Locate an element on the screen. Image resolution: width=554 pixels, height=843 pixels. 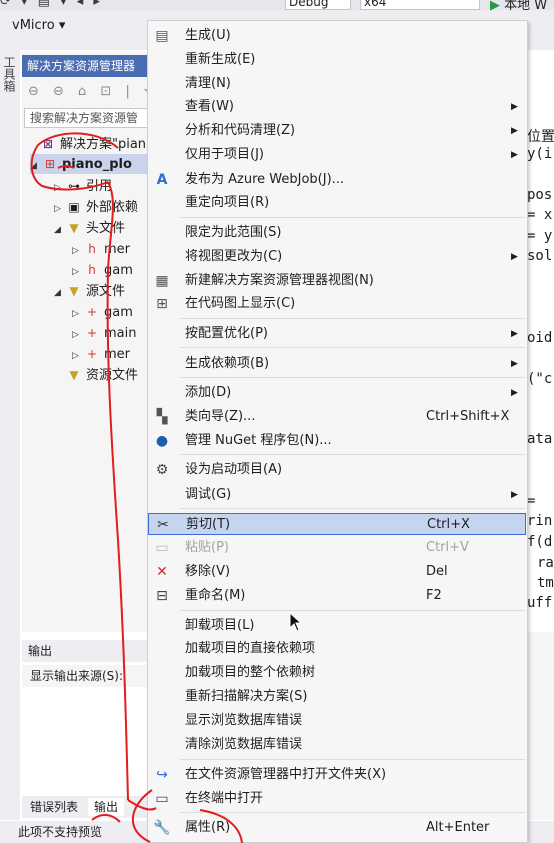
tree-file: ▷ + gam is located at coordinates (102, 312).